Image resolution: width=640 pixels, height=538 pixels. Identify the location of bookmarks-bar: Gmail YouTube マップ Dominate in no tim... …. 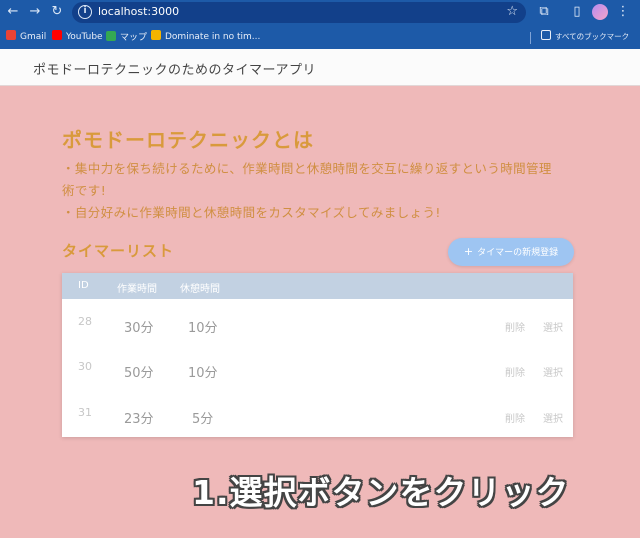
(320, 37).